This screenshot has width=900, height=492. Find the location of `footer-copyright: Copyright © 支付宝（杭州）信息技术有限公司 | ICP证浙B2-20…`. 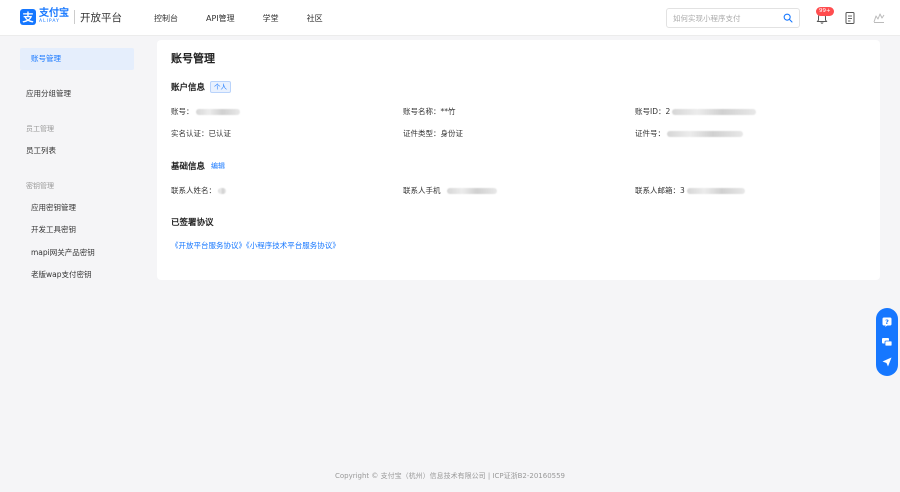

footer-copyright: Copyright © 支付宝（杭州）信息技术有限公司 | ICP证浙B2-20… is located at coordinates (450, 476).